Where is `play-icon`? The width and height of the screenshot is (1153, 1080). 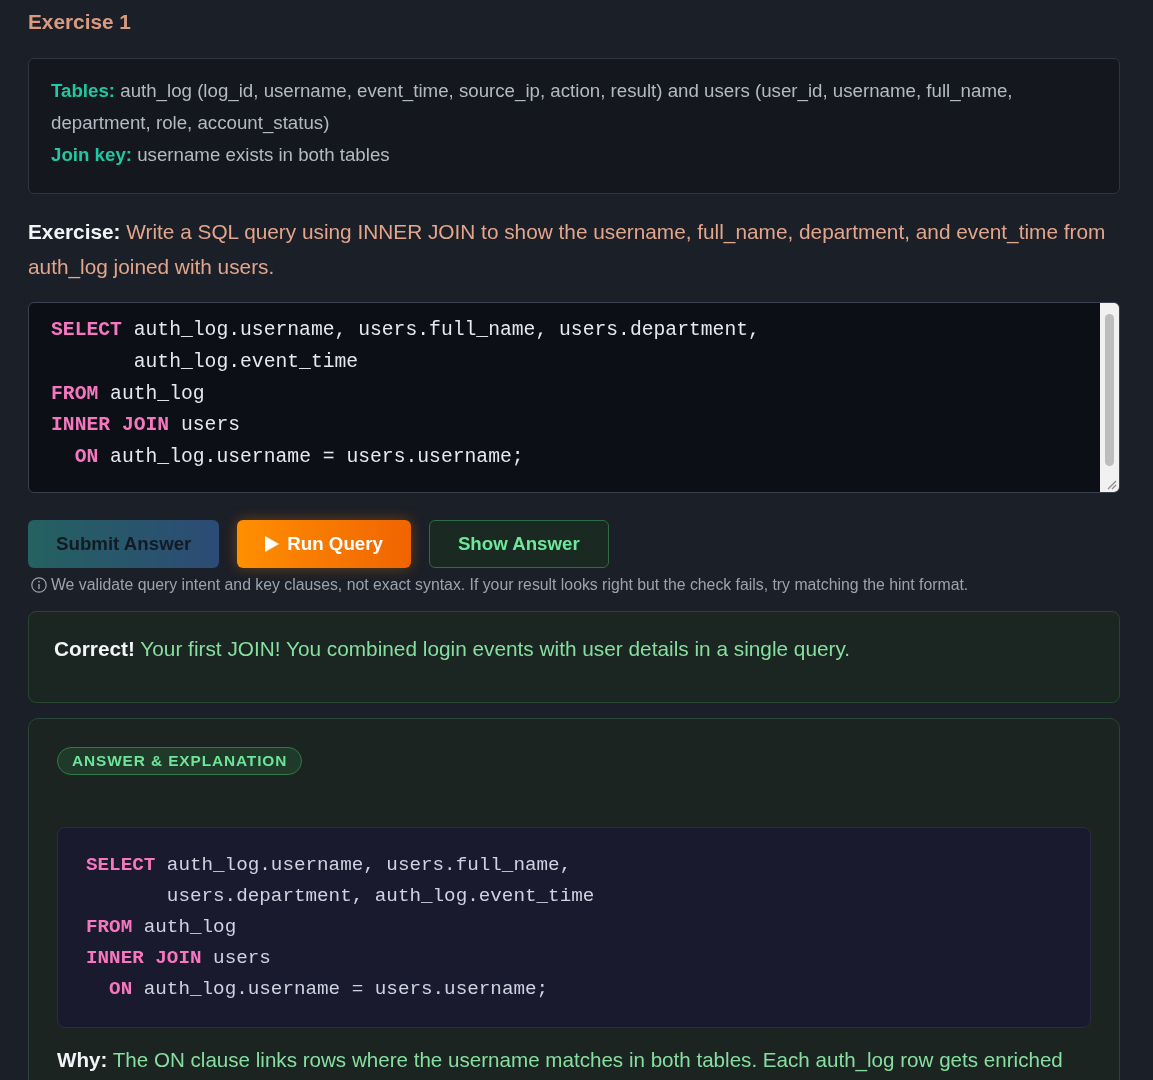 play-icon is located at coordinates (272, 544).